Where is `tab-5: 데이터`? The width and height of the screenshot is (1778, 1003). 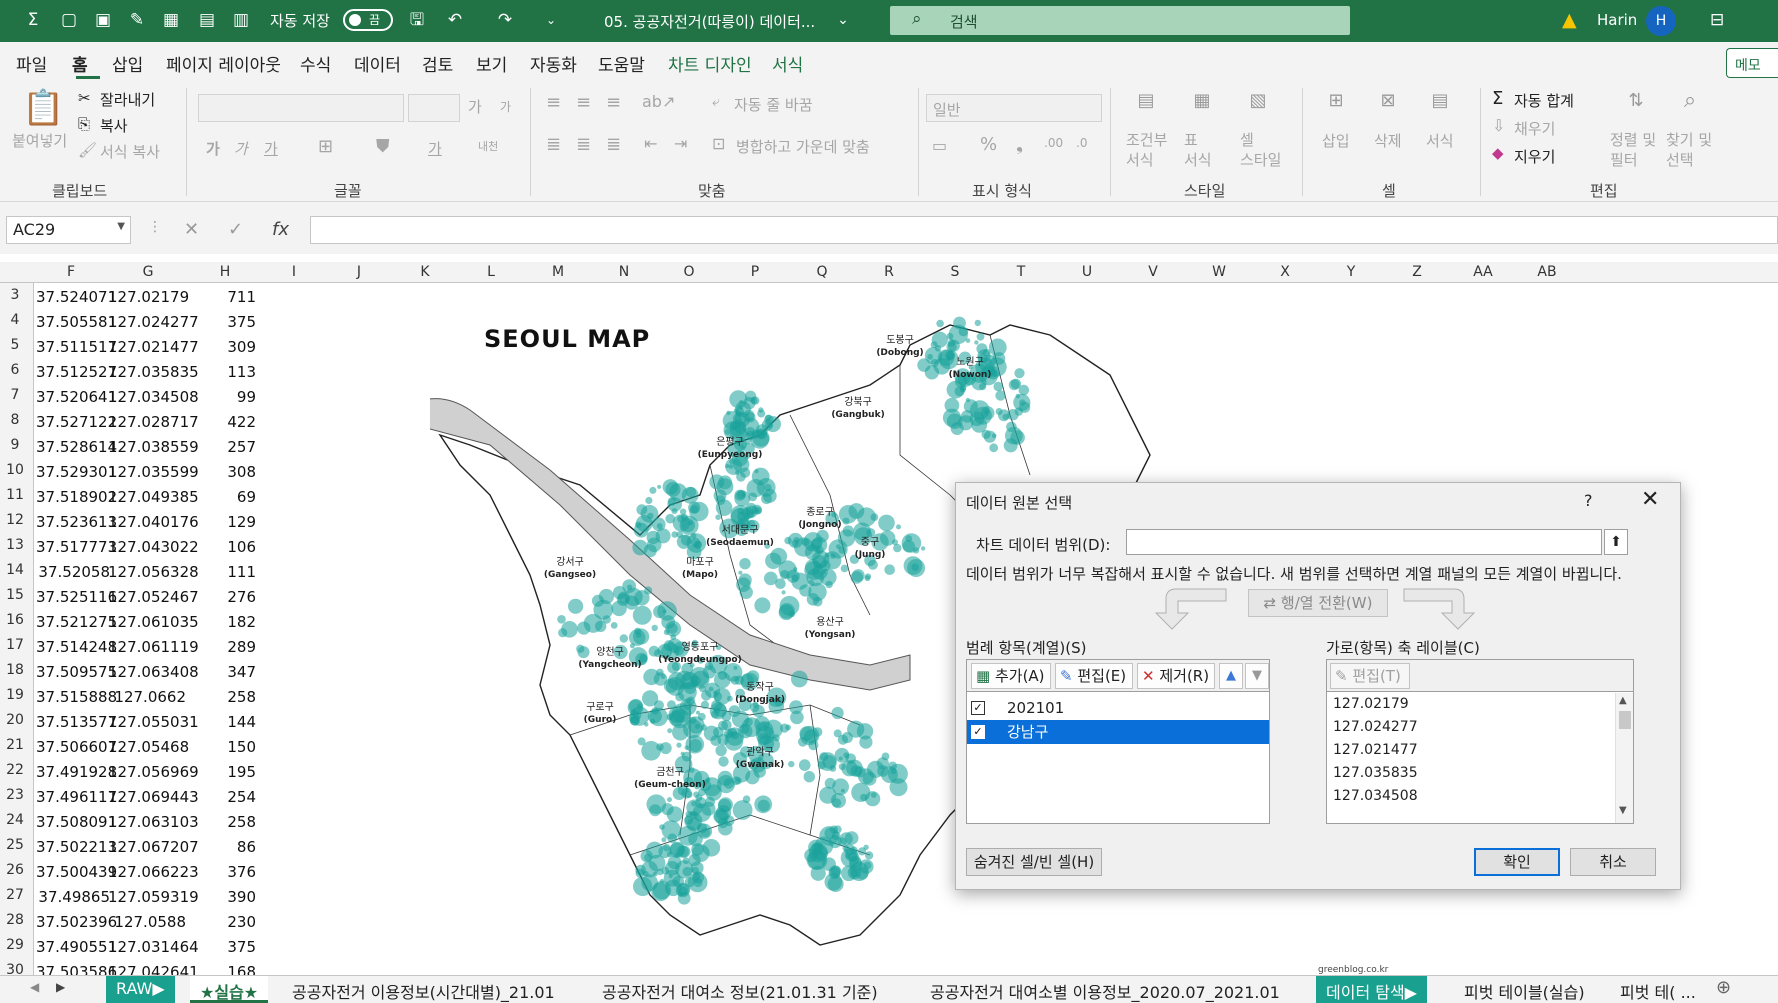 tab-5: 데이터 is located at coordinates (377, 63).